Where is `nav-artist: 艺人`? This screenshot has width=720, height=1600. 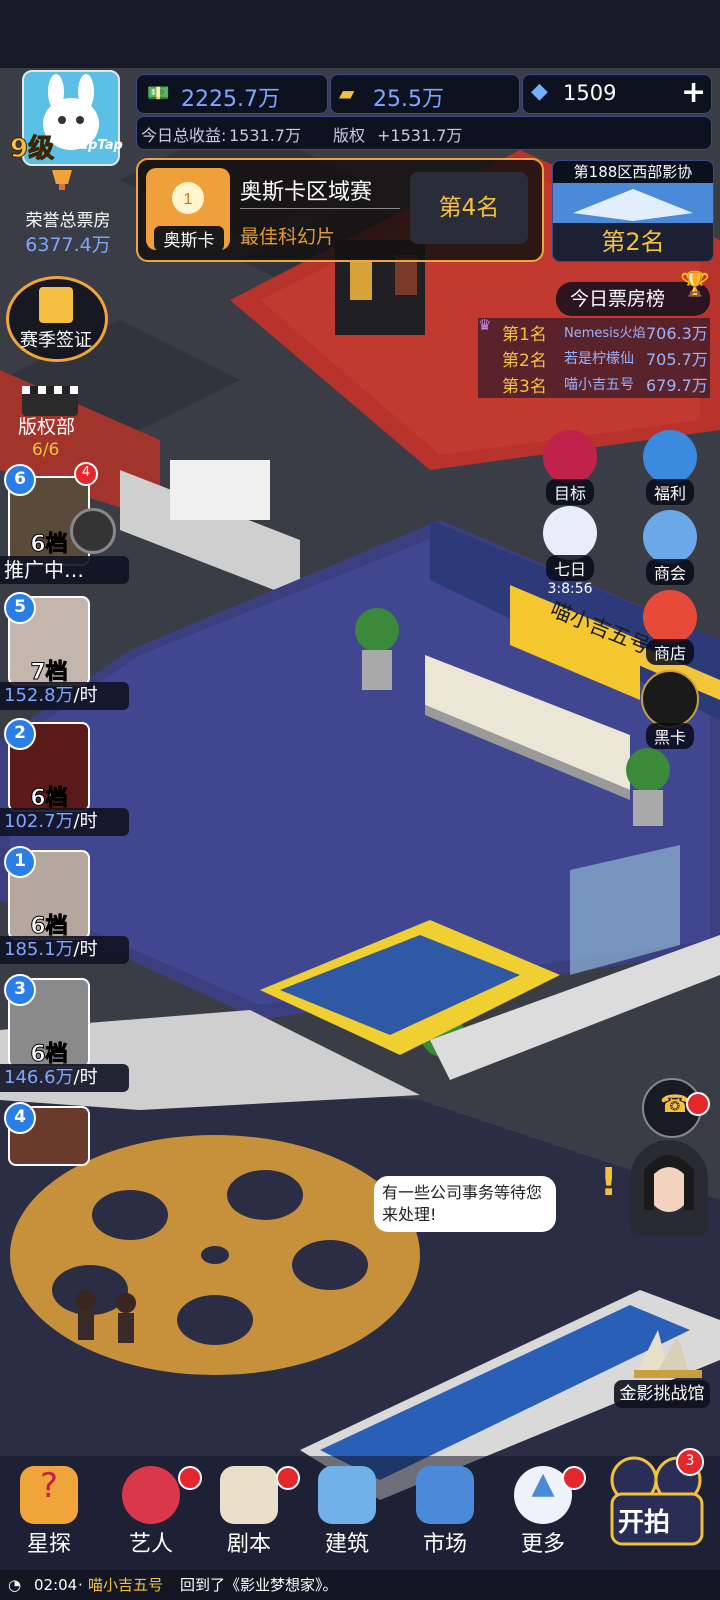
nav-artist: 艺人 is located at coordinates (154, 1516).